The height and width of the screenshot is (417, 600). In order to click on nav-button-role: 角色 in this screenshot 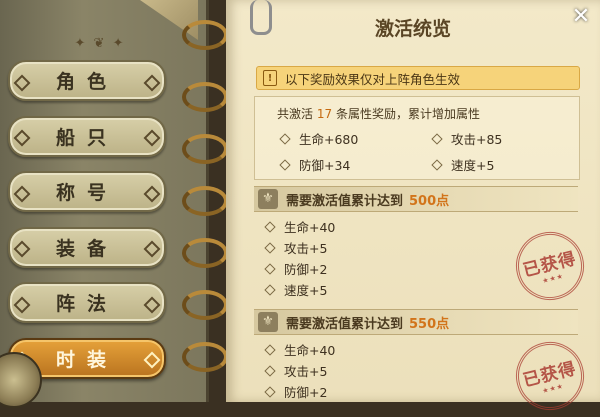, I will do `click(87, 80)`.